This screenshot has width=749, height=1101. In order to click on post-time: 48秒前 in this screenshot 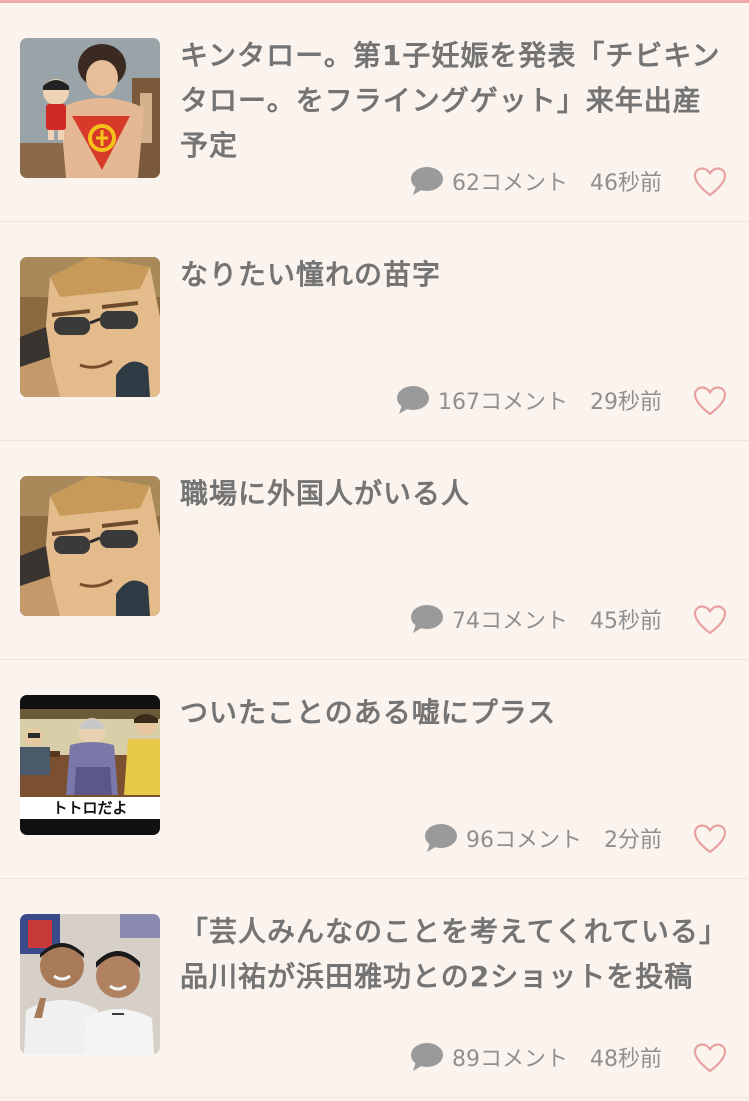, I will do `click(626, 1059)`.